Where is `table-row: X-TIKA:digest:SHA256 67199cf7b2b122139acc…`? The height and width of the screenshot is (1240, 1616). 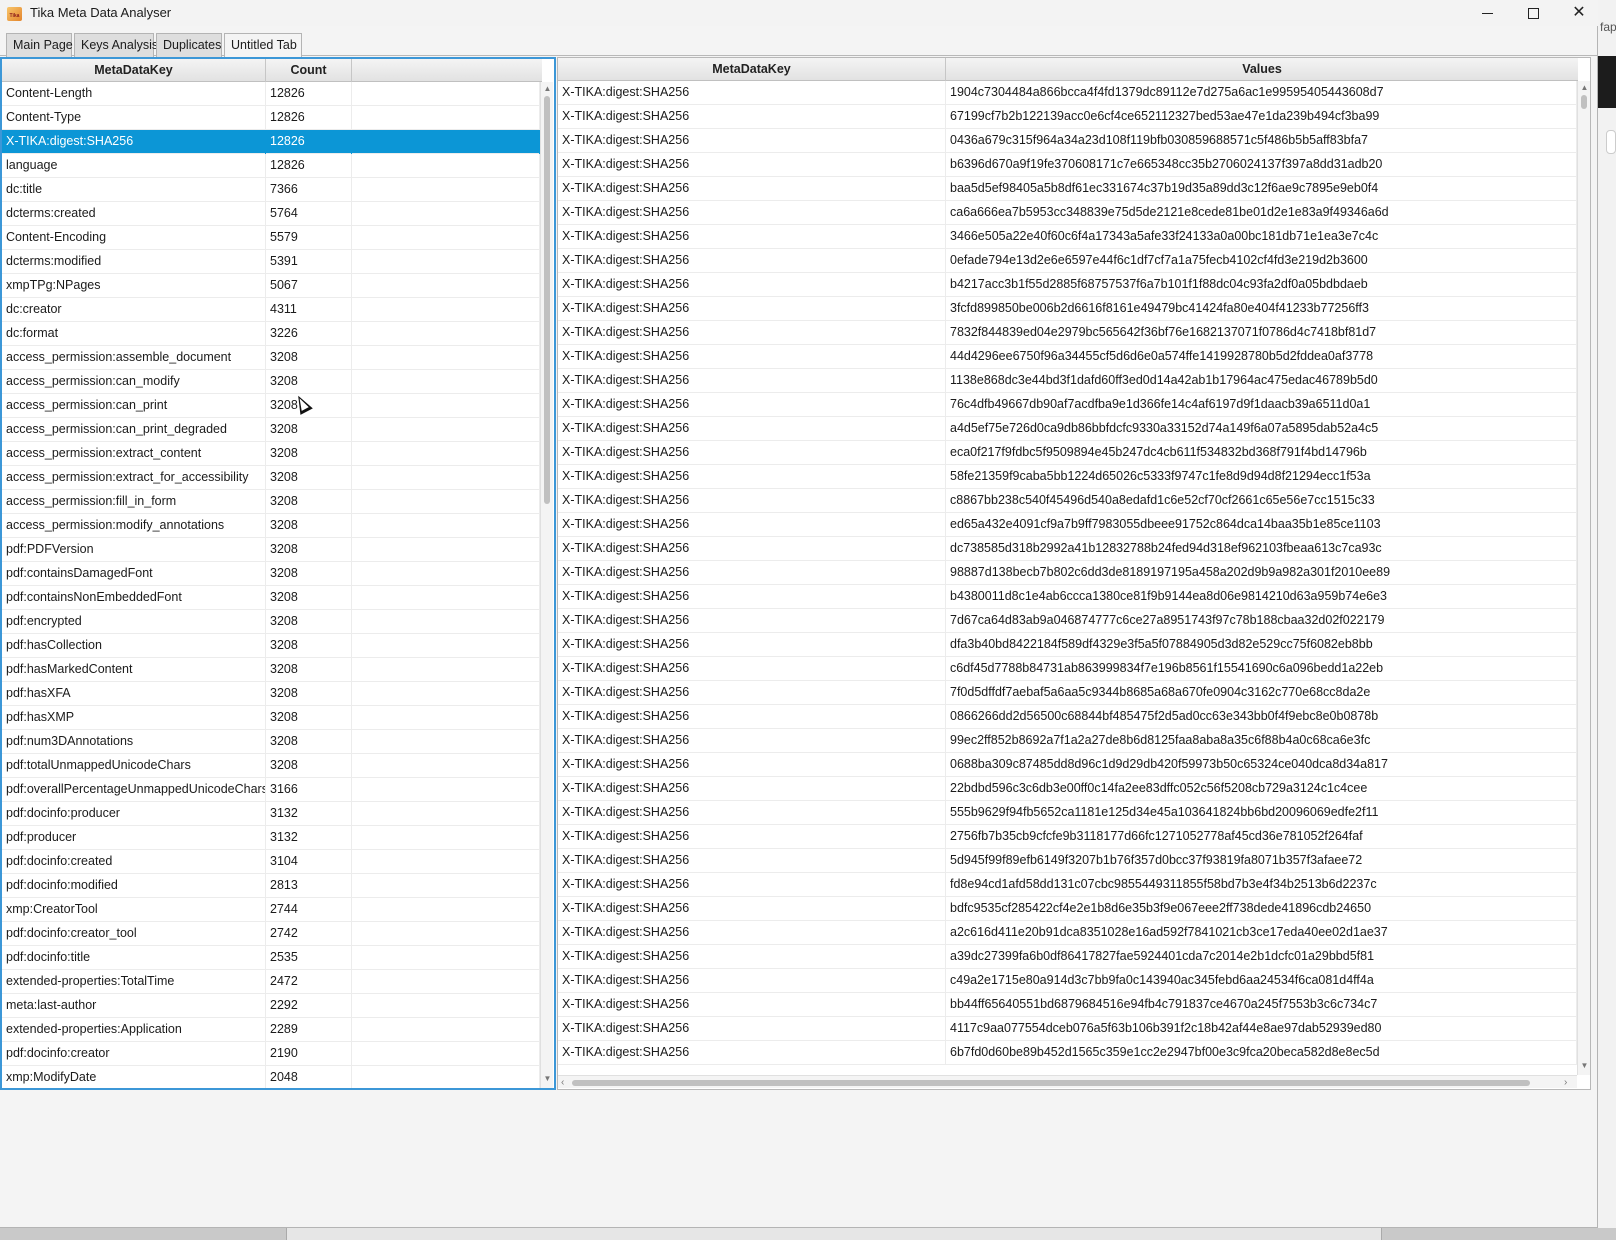 table-row: X-TIKA:digest:SHA256 67199cf7b2b122139acc… is located at coordinates (1067, 117).